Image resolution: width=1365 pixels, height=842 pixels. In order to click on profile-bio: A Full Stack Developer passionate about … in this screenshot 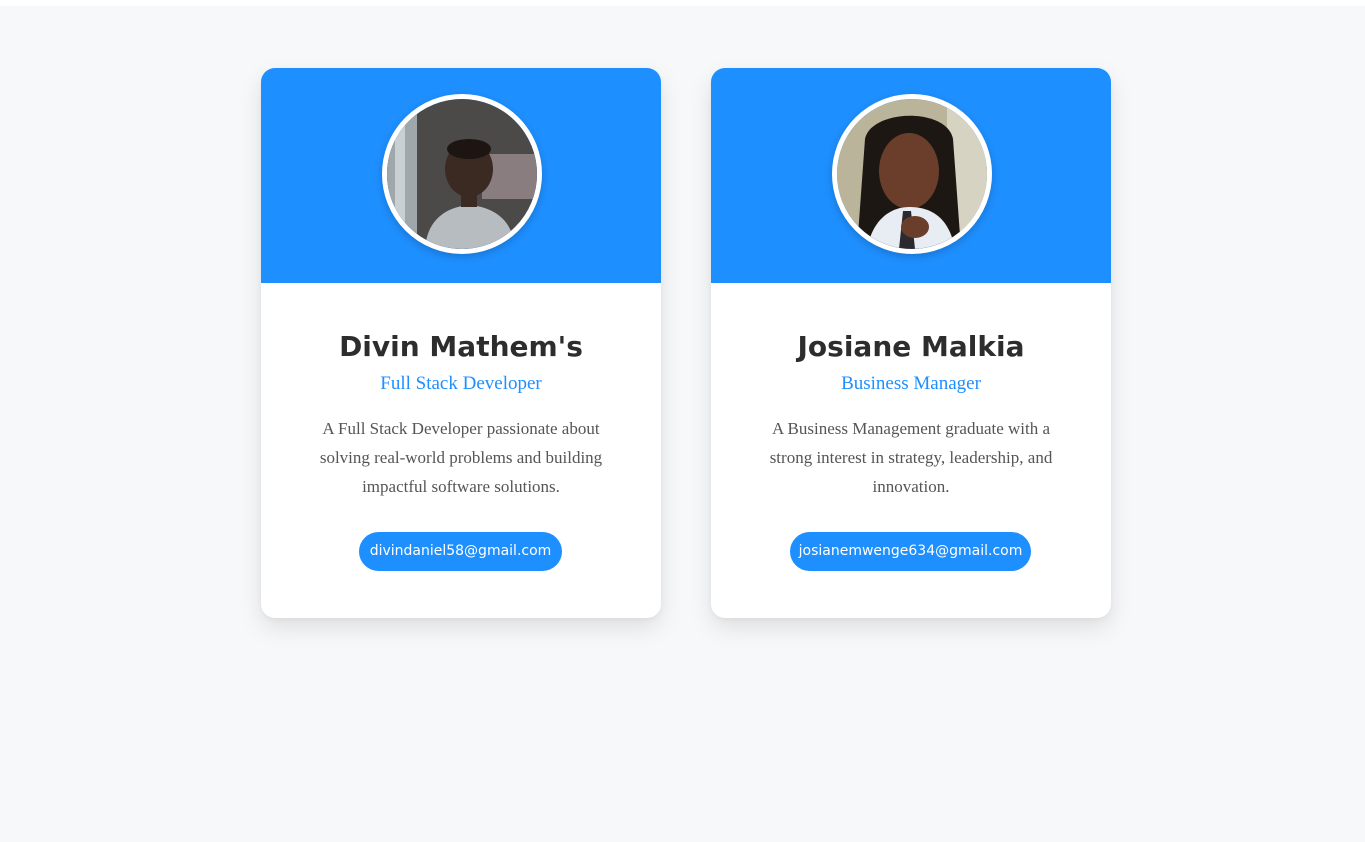, I will do `click(461, 457)`.